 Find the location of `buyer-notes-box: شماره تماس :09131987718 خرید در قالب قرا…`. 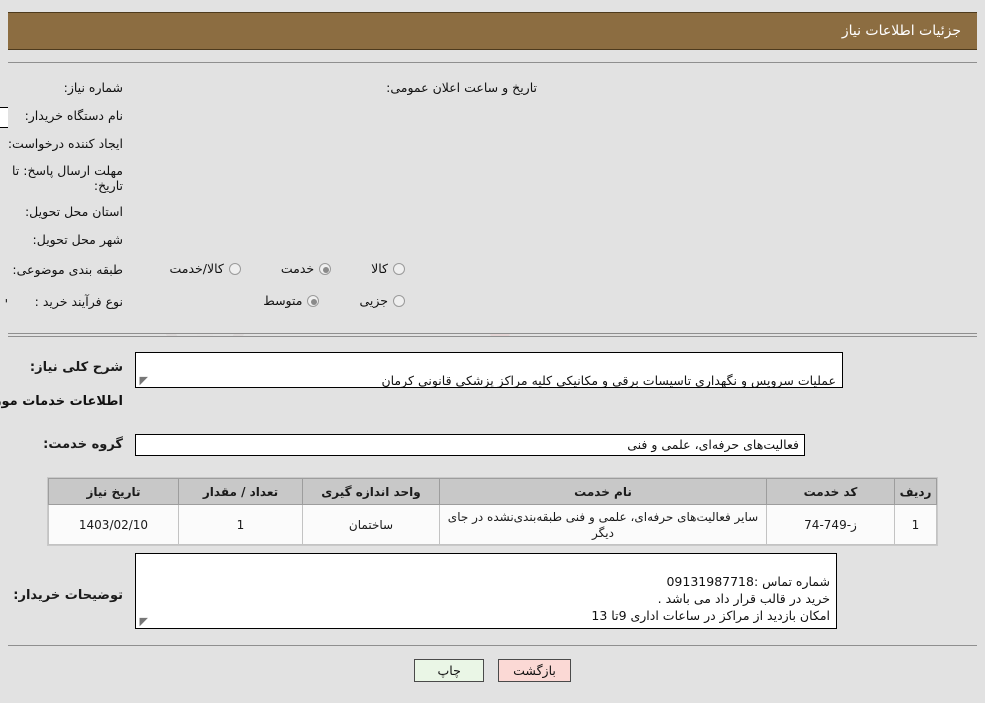

buyer-notes-box: شماره تماس :09131987718 خرید در قالب قرا… is located at coordinates (486, 591).